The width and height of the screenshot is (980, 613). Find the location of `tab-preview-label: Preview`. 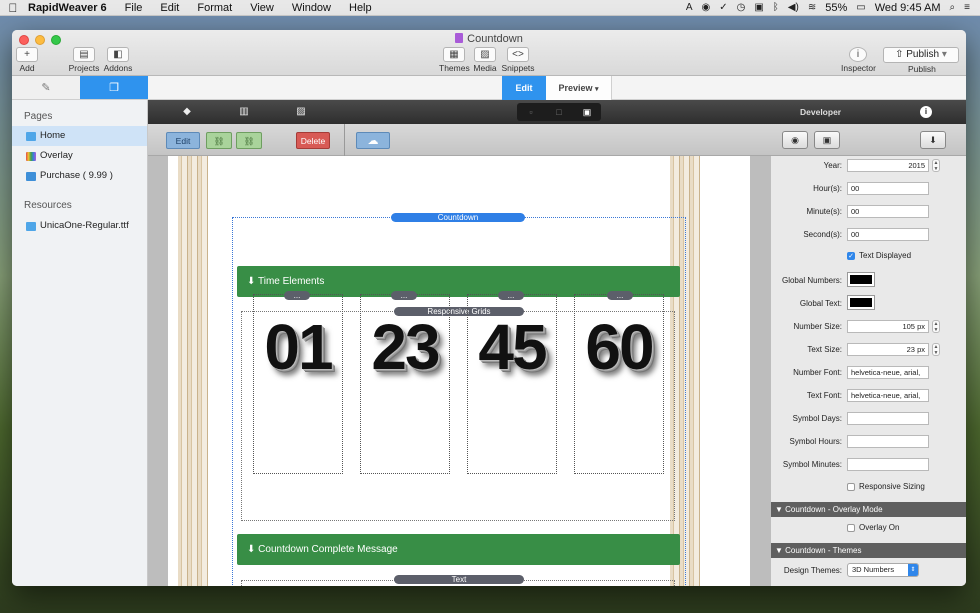

tab-preview-label: Preview is located at coordinates (575, 88).